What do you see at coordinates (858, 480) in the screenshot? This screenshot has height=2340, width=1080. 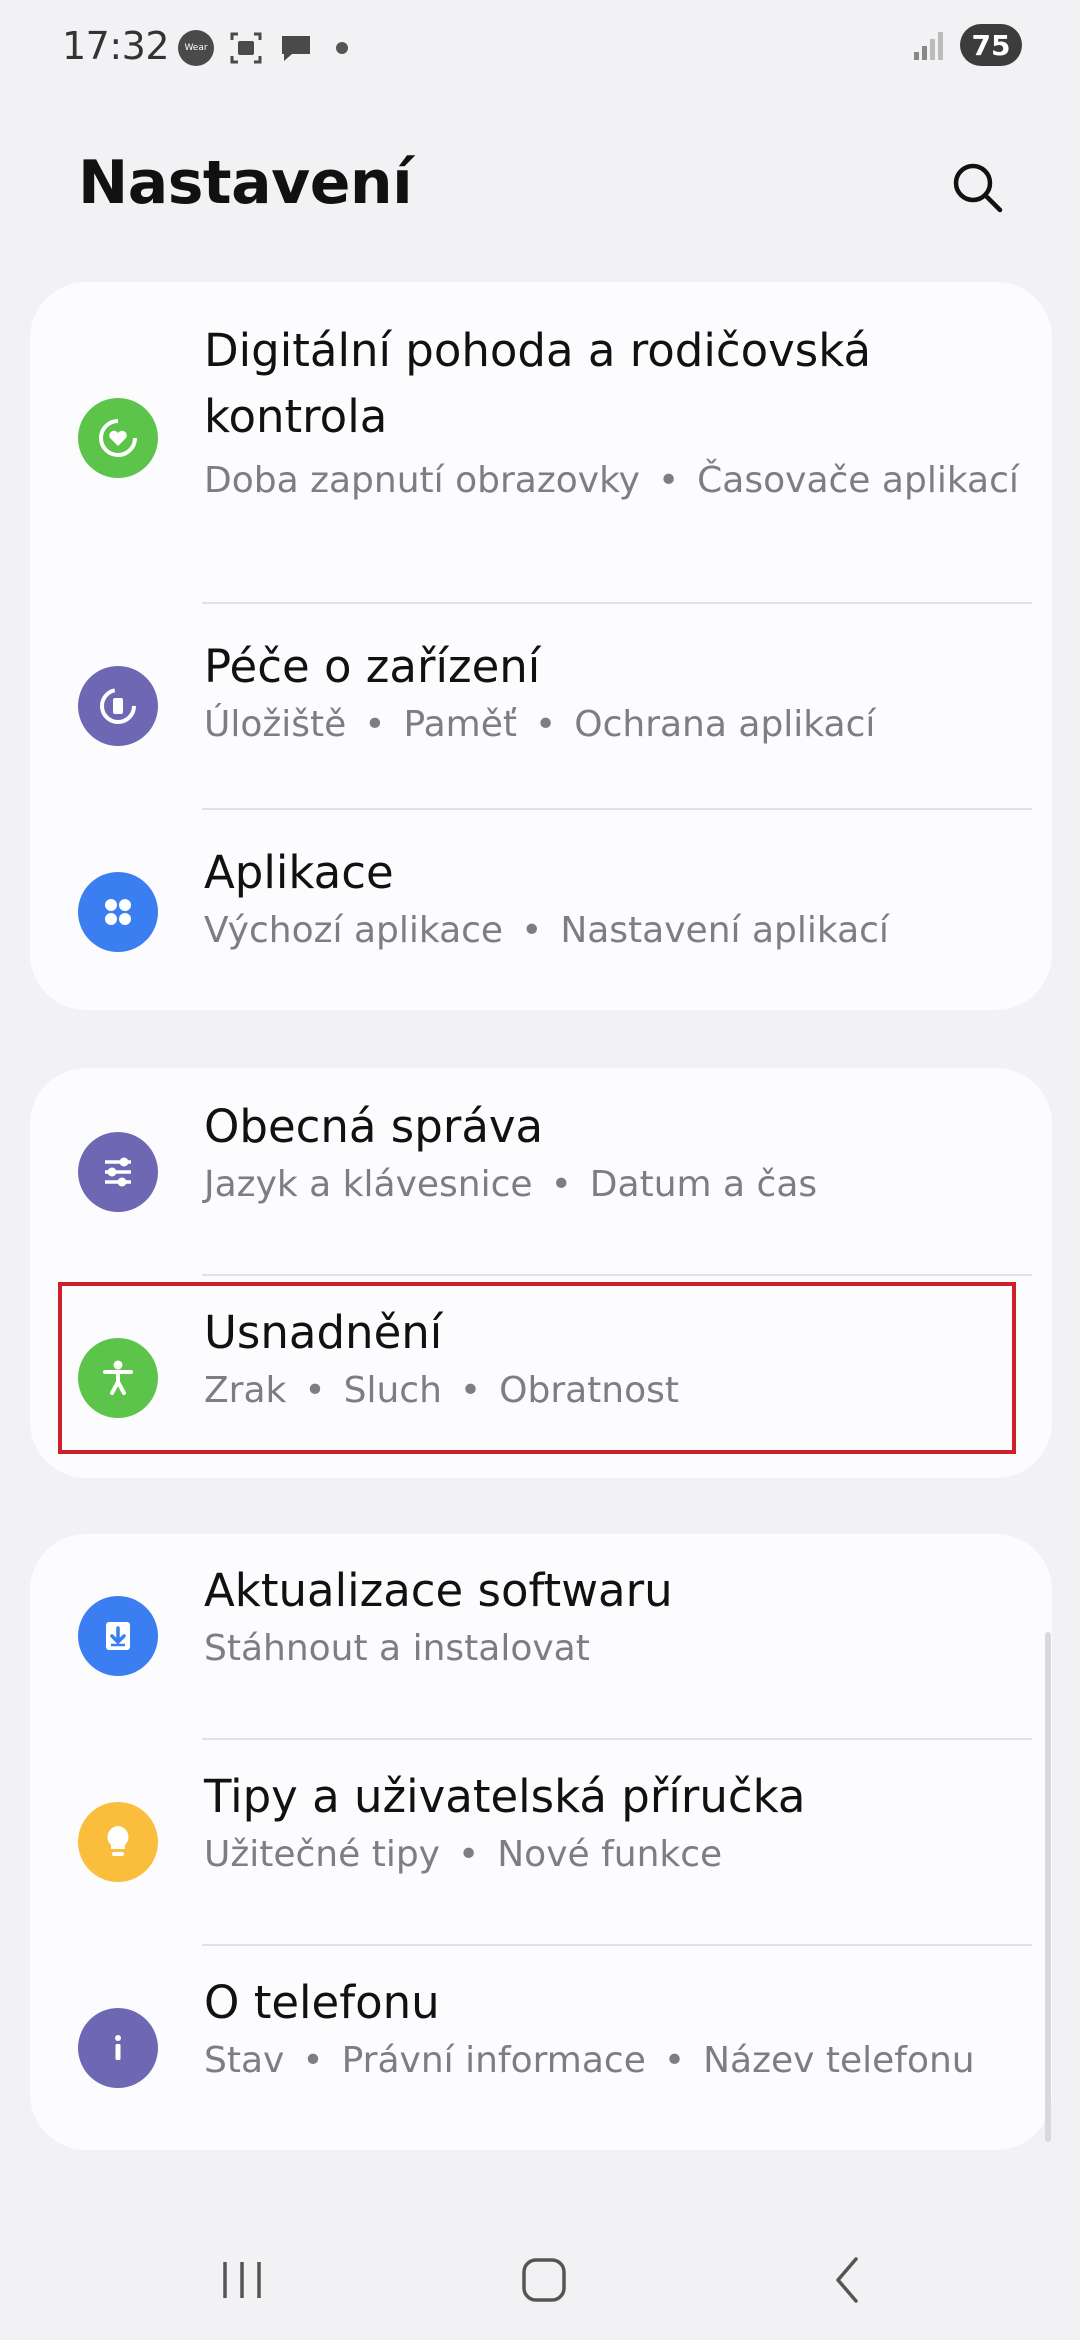 I see `subtitle-part: Časovače aplikací` at bounding box center [858, 480].